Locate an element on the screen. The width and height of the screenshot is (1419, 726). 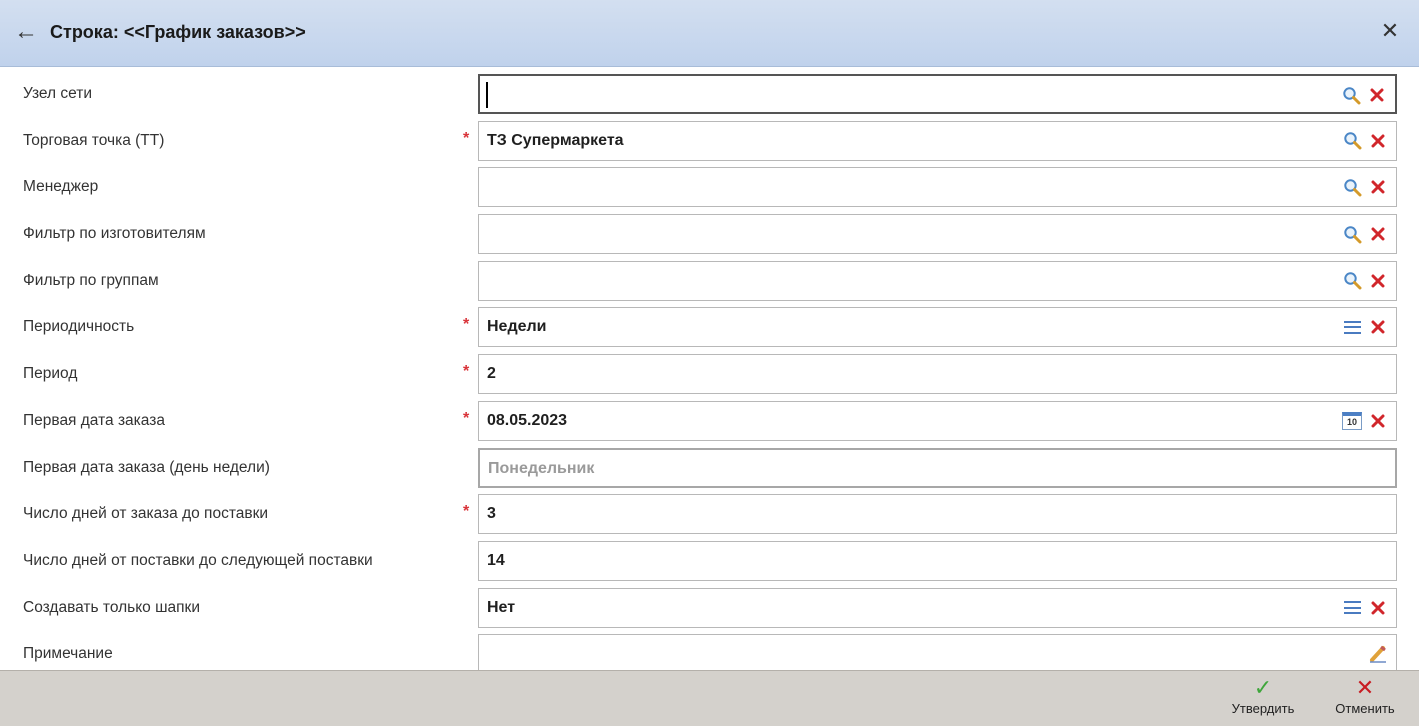
input-field: Понедельник is located at coordinates (937, 467).